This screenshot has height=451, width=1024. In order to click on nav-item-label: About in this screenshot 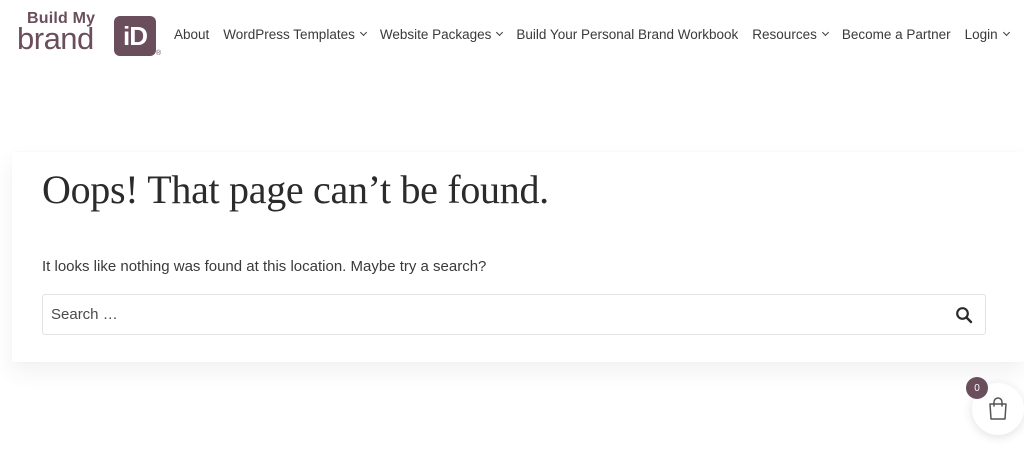, I will do `click(192, 34)`.